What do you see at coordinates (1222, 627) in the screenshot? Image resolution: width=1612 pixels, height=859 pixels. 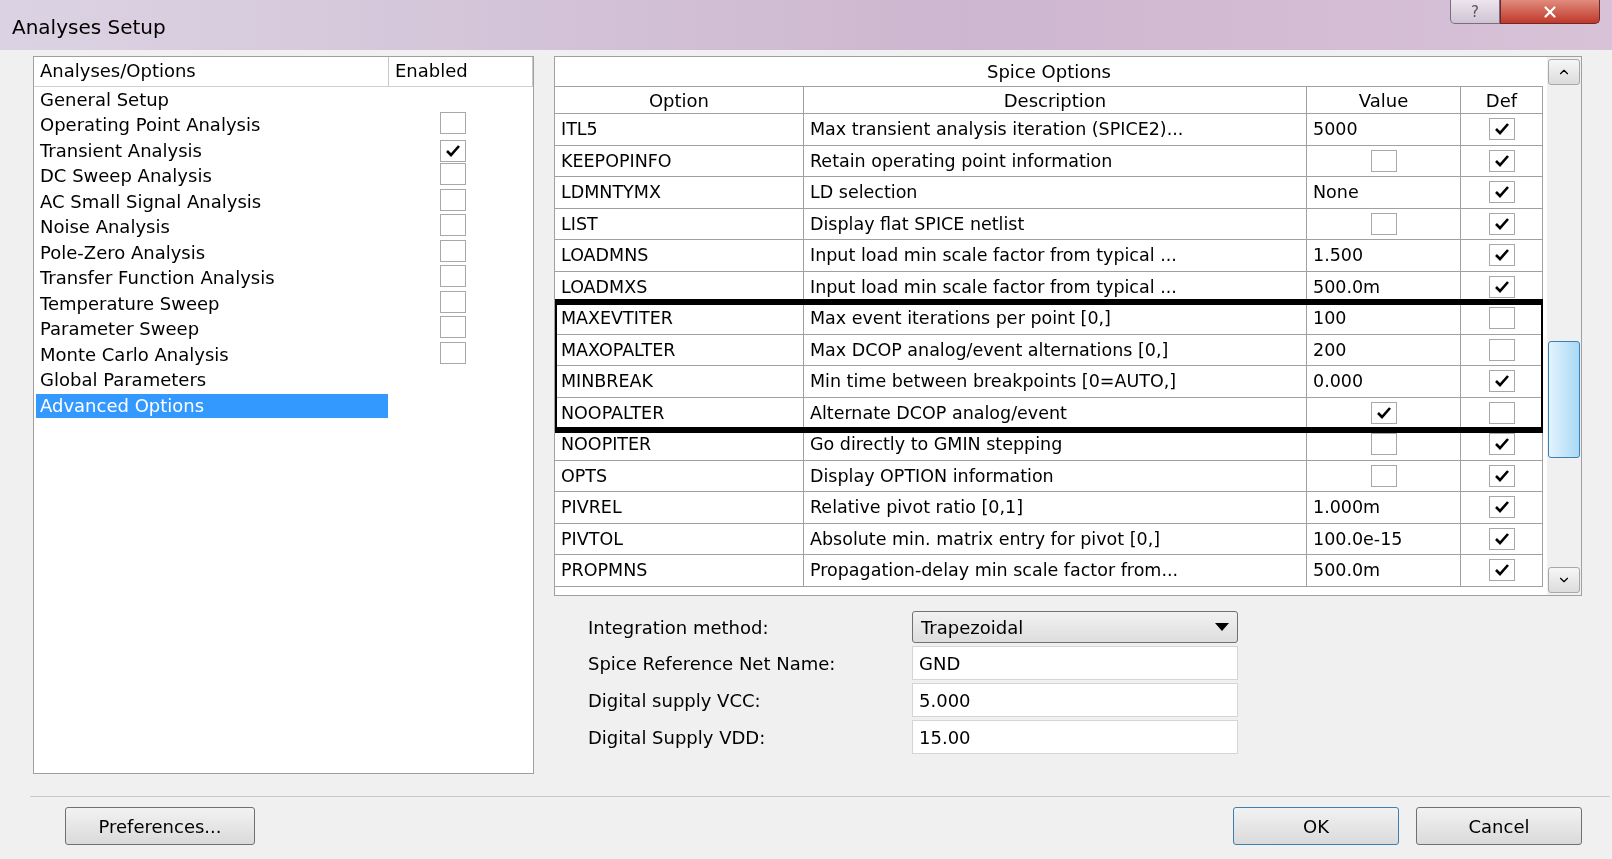 I see `caret-icon` at bounding box center [1222, 627].